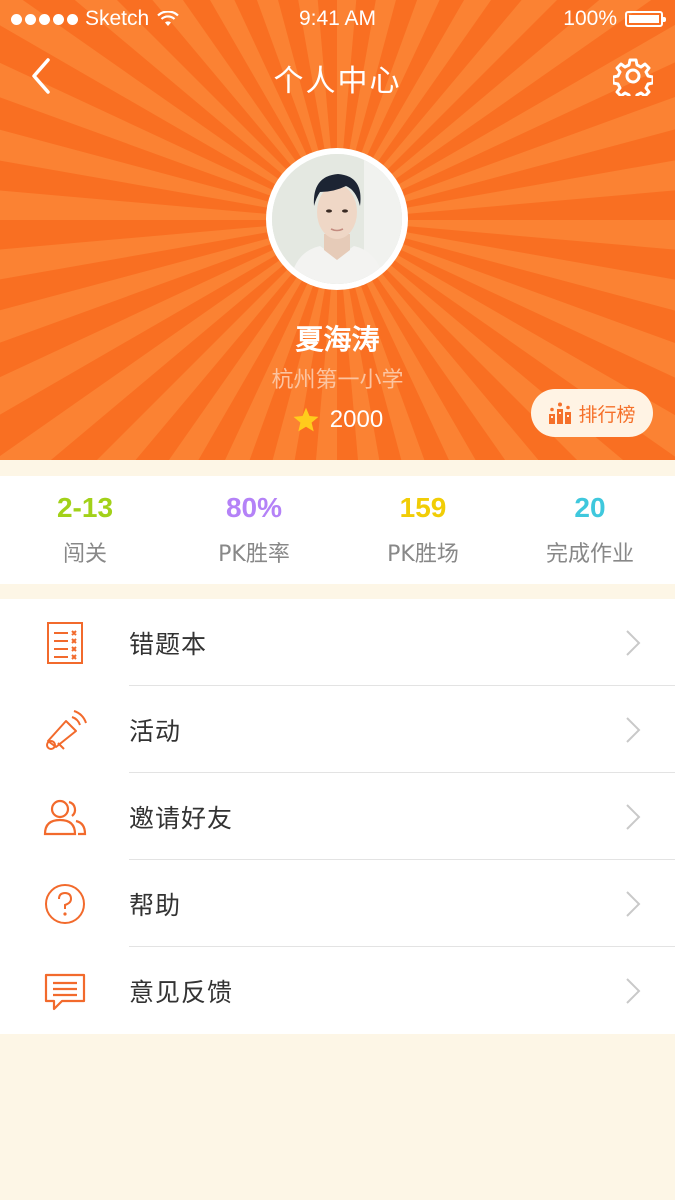 The width and height of the screenshot is (675, 1200). I want to click on stats-panel: 2-13 闯关 80% PK胜率 159 PK胜场 20 完成作业, so click(337, 530).